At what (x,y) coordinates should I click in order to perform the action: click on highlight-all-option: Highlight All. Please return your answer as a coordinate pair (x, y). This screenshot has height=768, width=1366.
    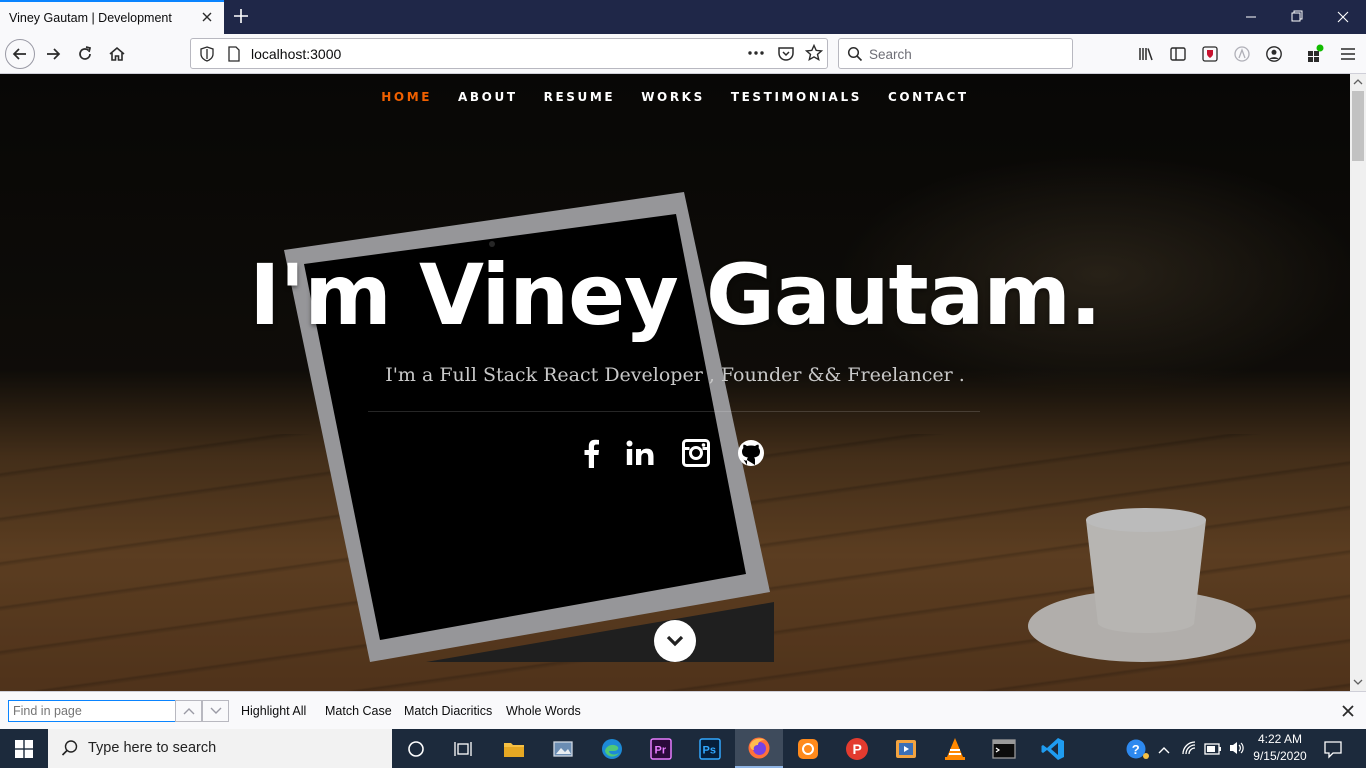
    Looking at the image, I should click on (273, 711).